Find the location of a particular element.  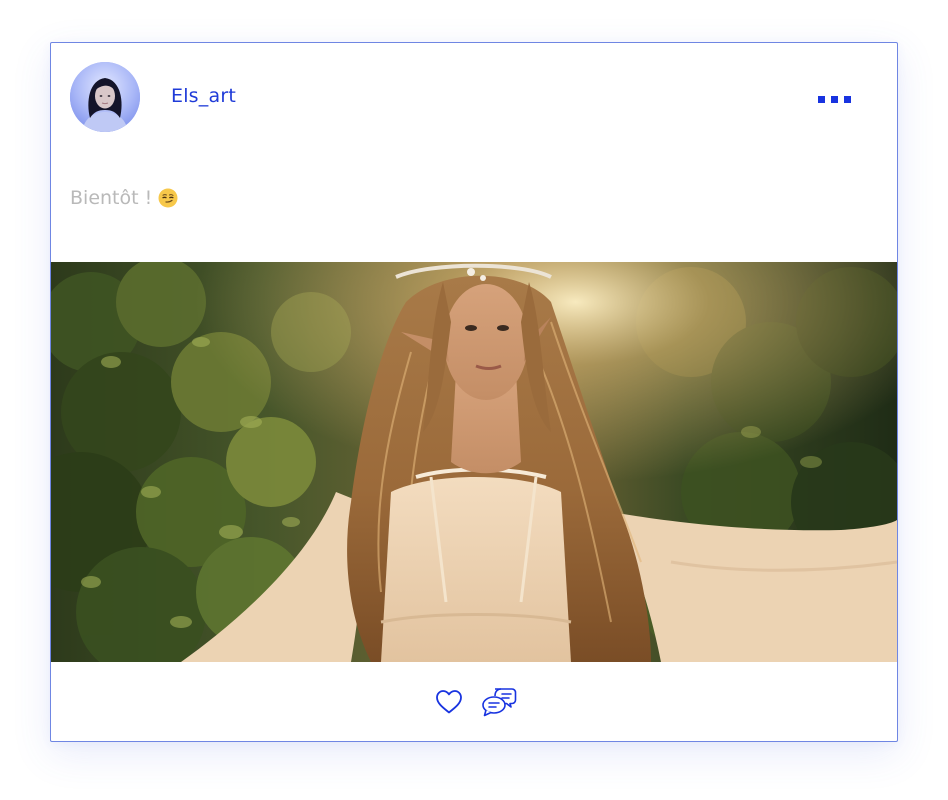

avatar is located at coordinates (105, 97).